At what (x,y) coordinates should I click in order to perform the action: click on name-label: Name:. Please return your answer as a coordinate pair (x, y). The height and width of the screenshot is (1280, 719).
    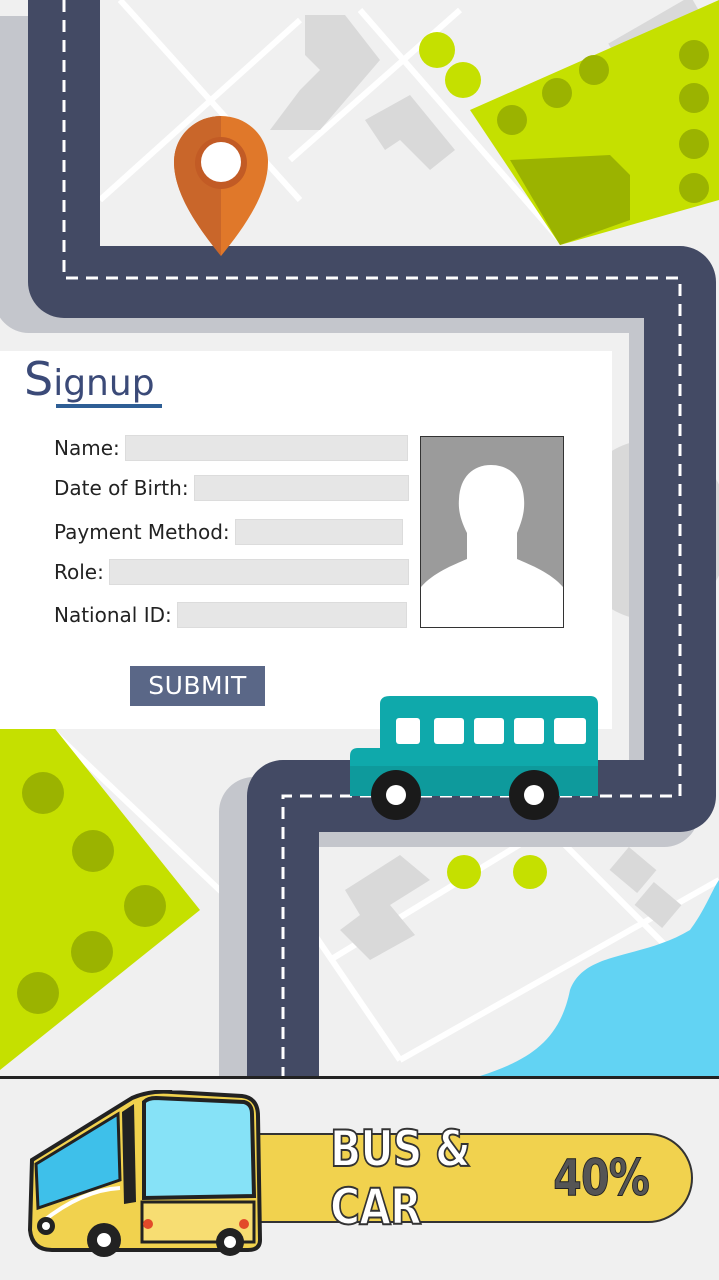
    Looking at the image, I should click on (87, 448).